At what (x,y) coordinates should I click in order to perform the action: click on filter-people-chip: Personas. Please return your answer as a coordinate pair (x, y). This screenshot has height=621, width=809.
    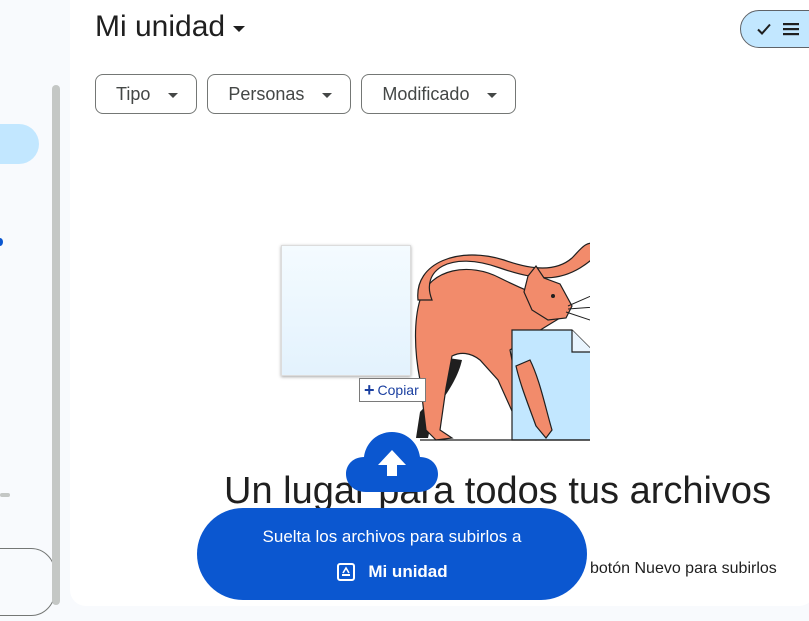
    Looking at the image, I should click on (279, 94).